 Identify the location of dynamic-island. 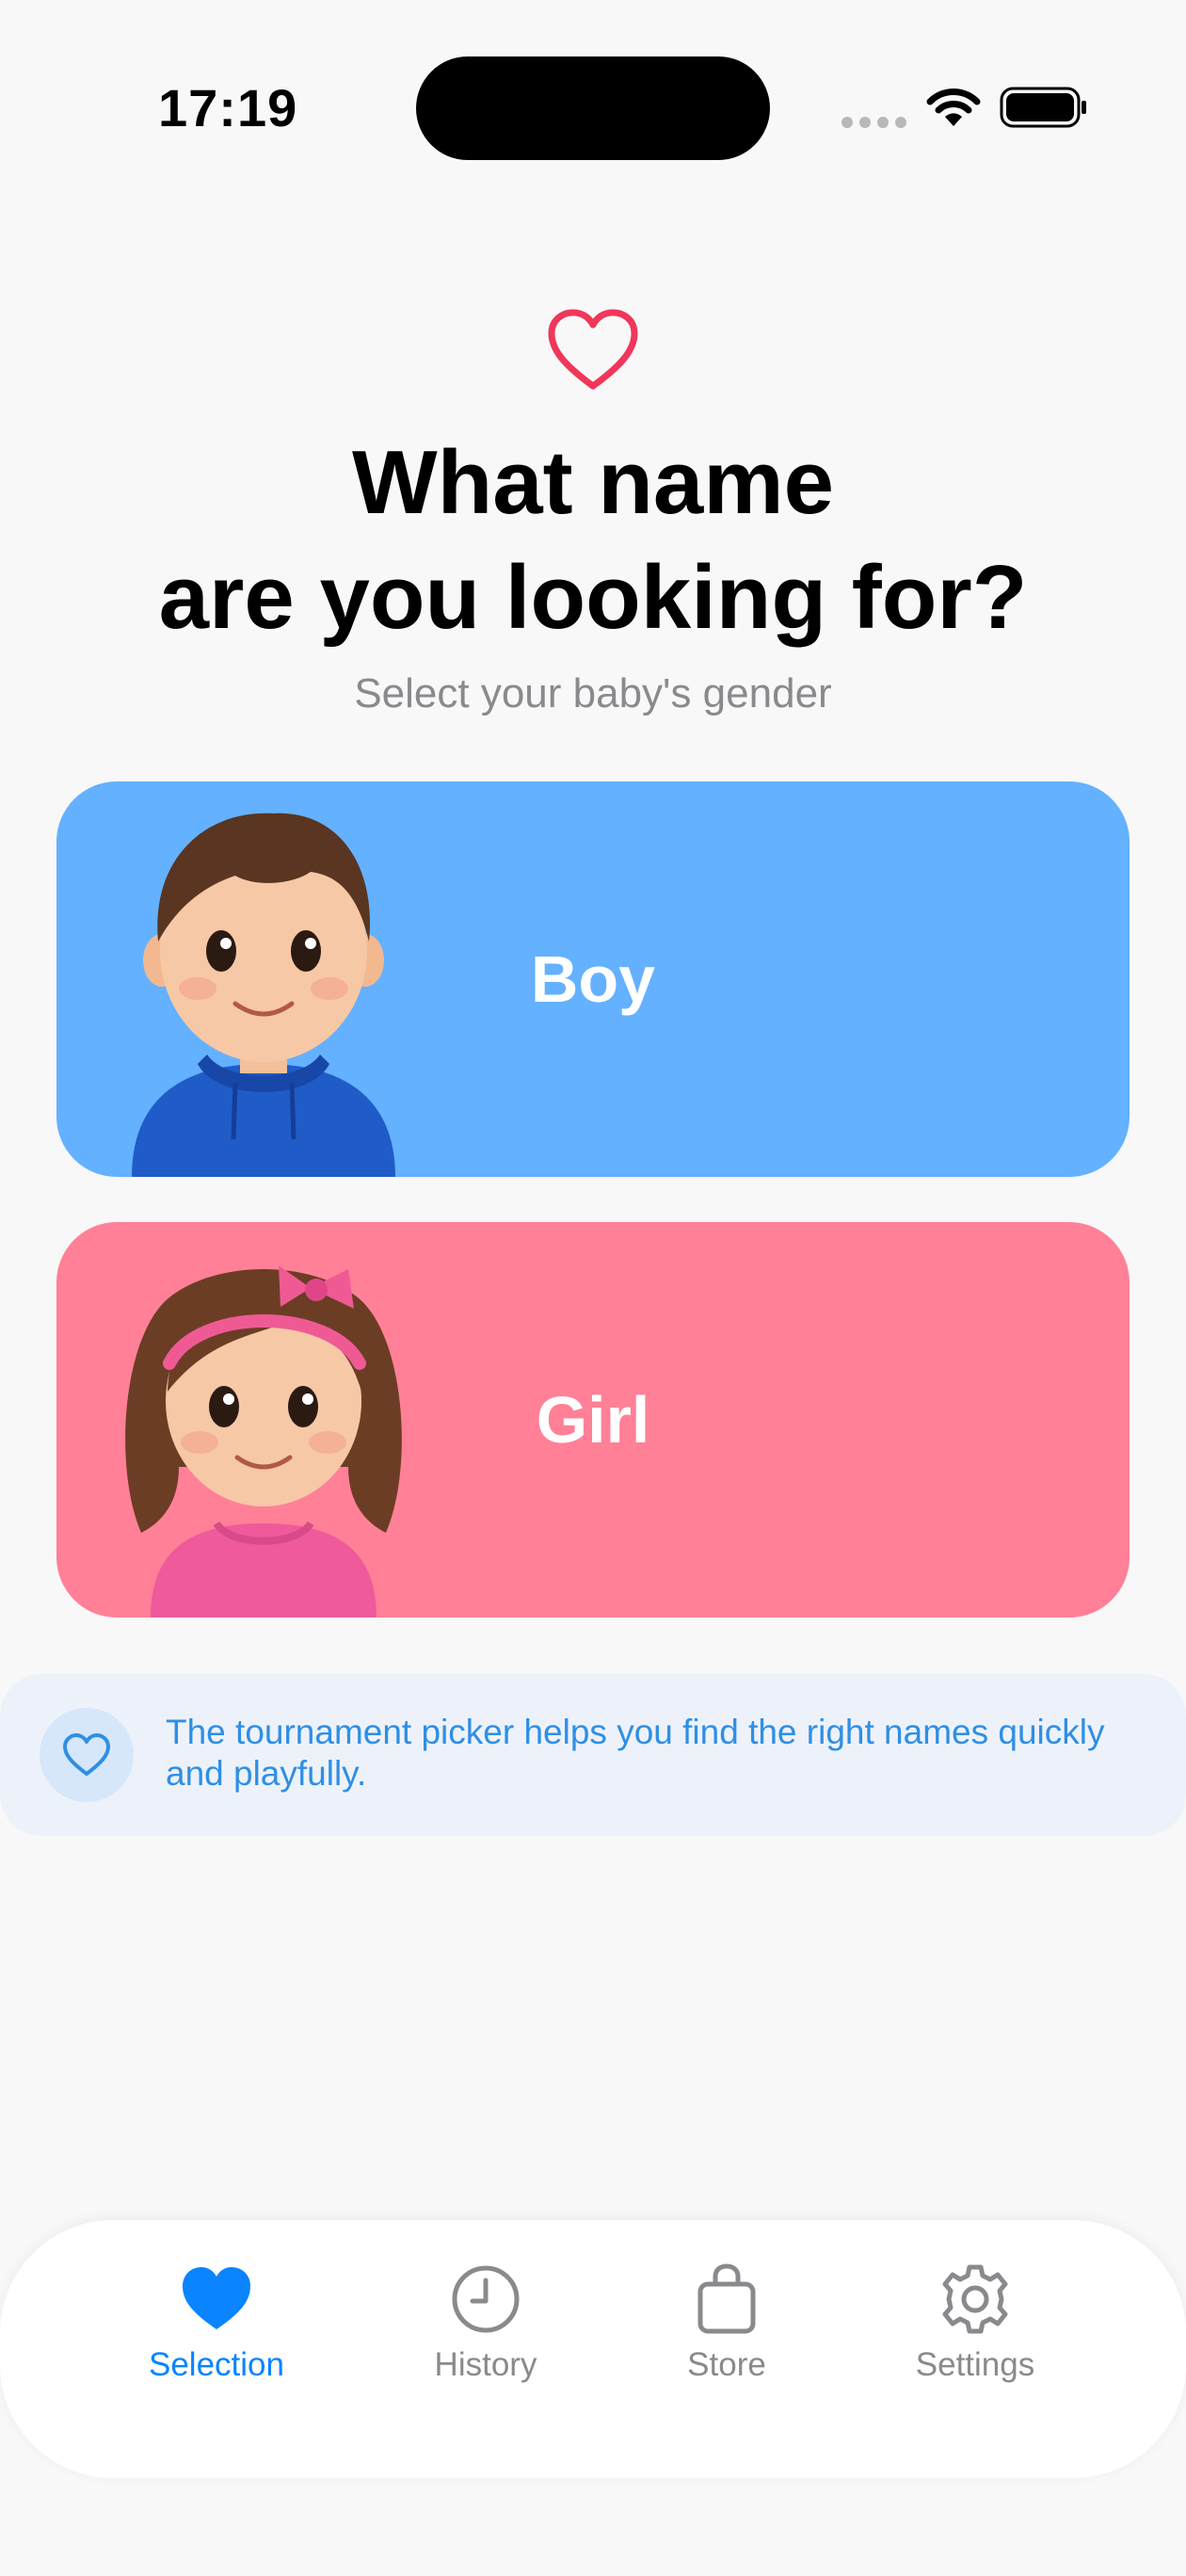
(593, 108).